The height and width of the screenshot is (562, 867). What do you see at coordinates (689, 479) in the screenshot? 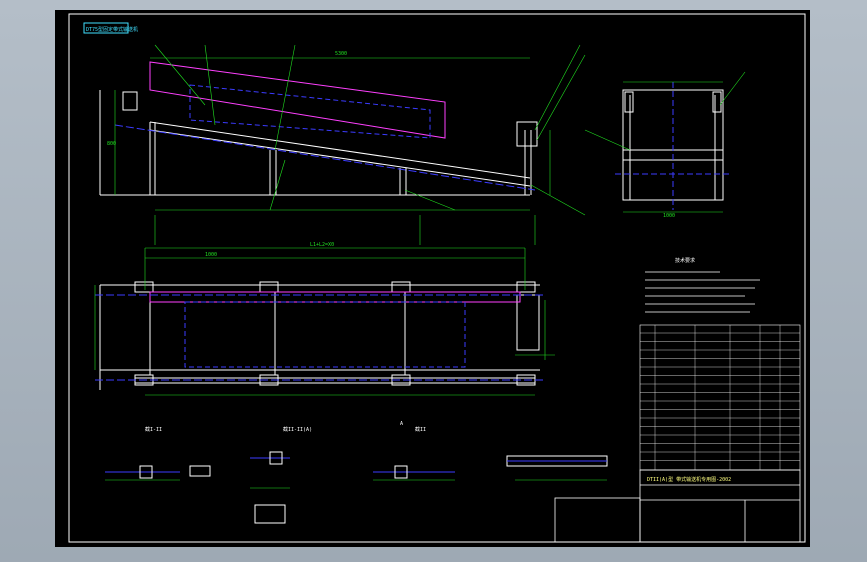
I see `title-main: DTII(A)型 带式输送机专用图-2002` at bounding box center [689, 479].